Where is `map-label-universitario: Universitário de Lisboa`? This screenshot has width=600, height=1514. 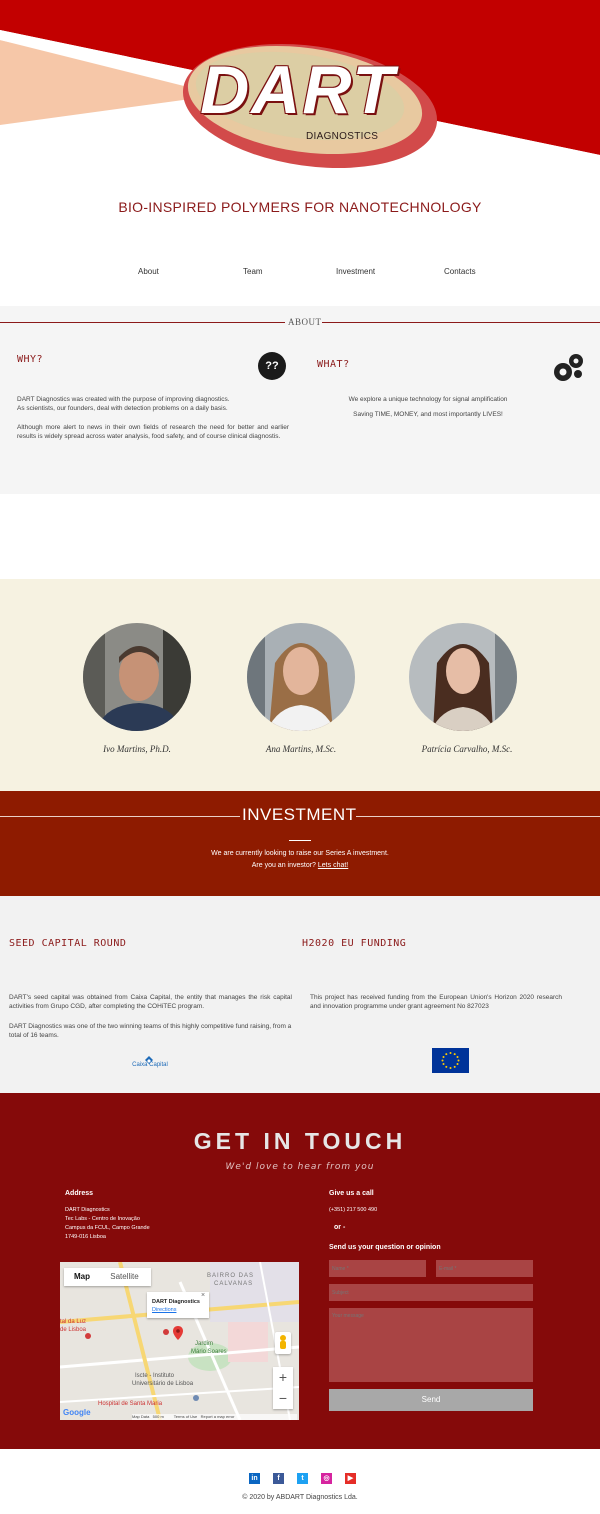 map-label-universitario: Universitário de Lisboa is located at coordinates (163, 1384).